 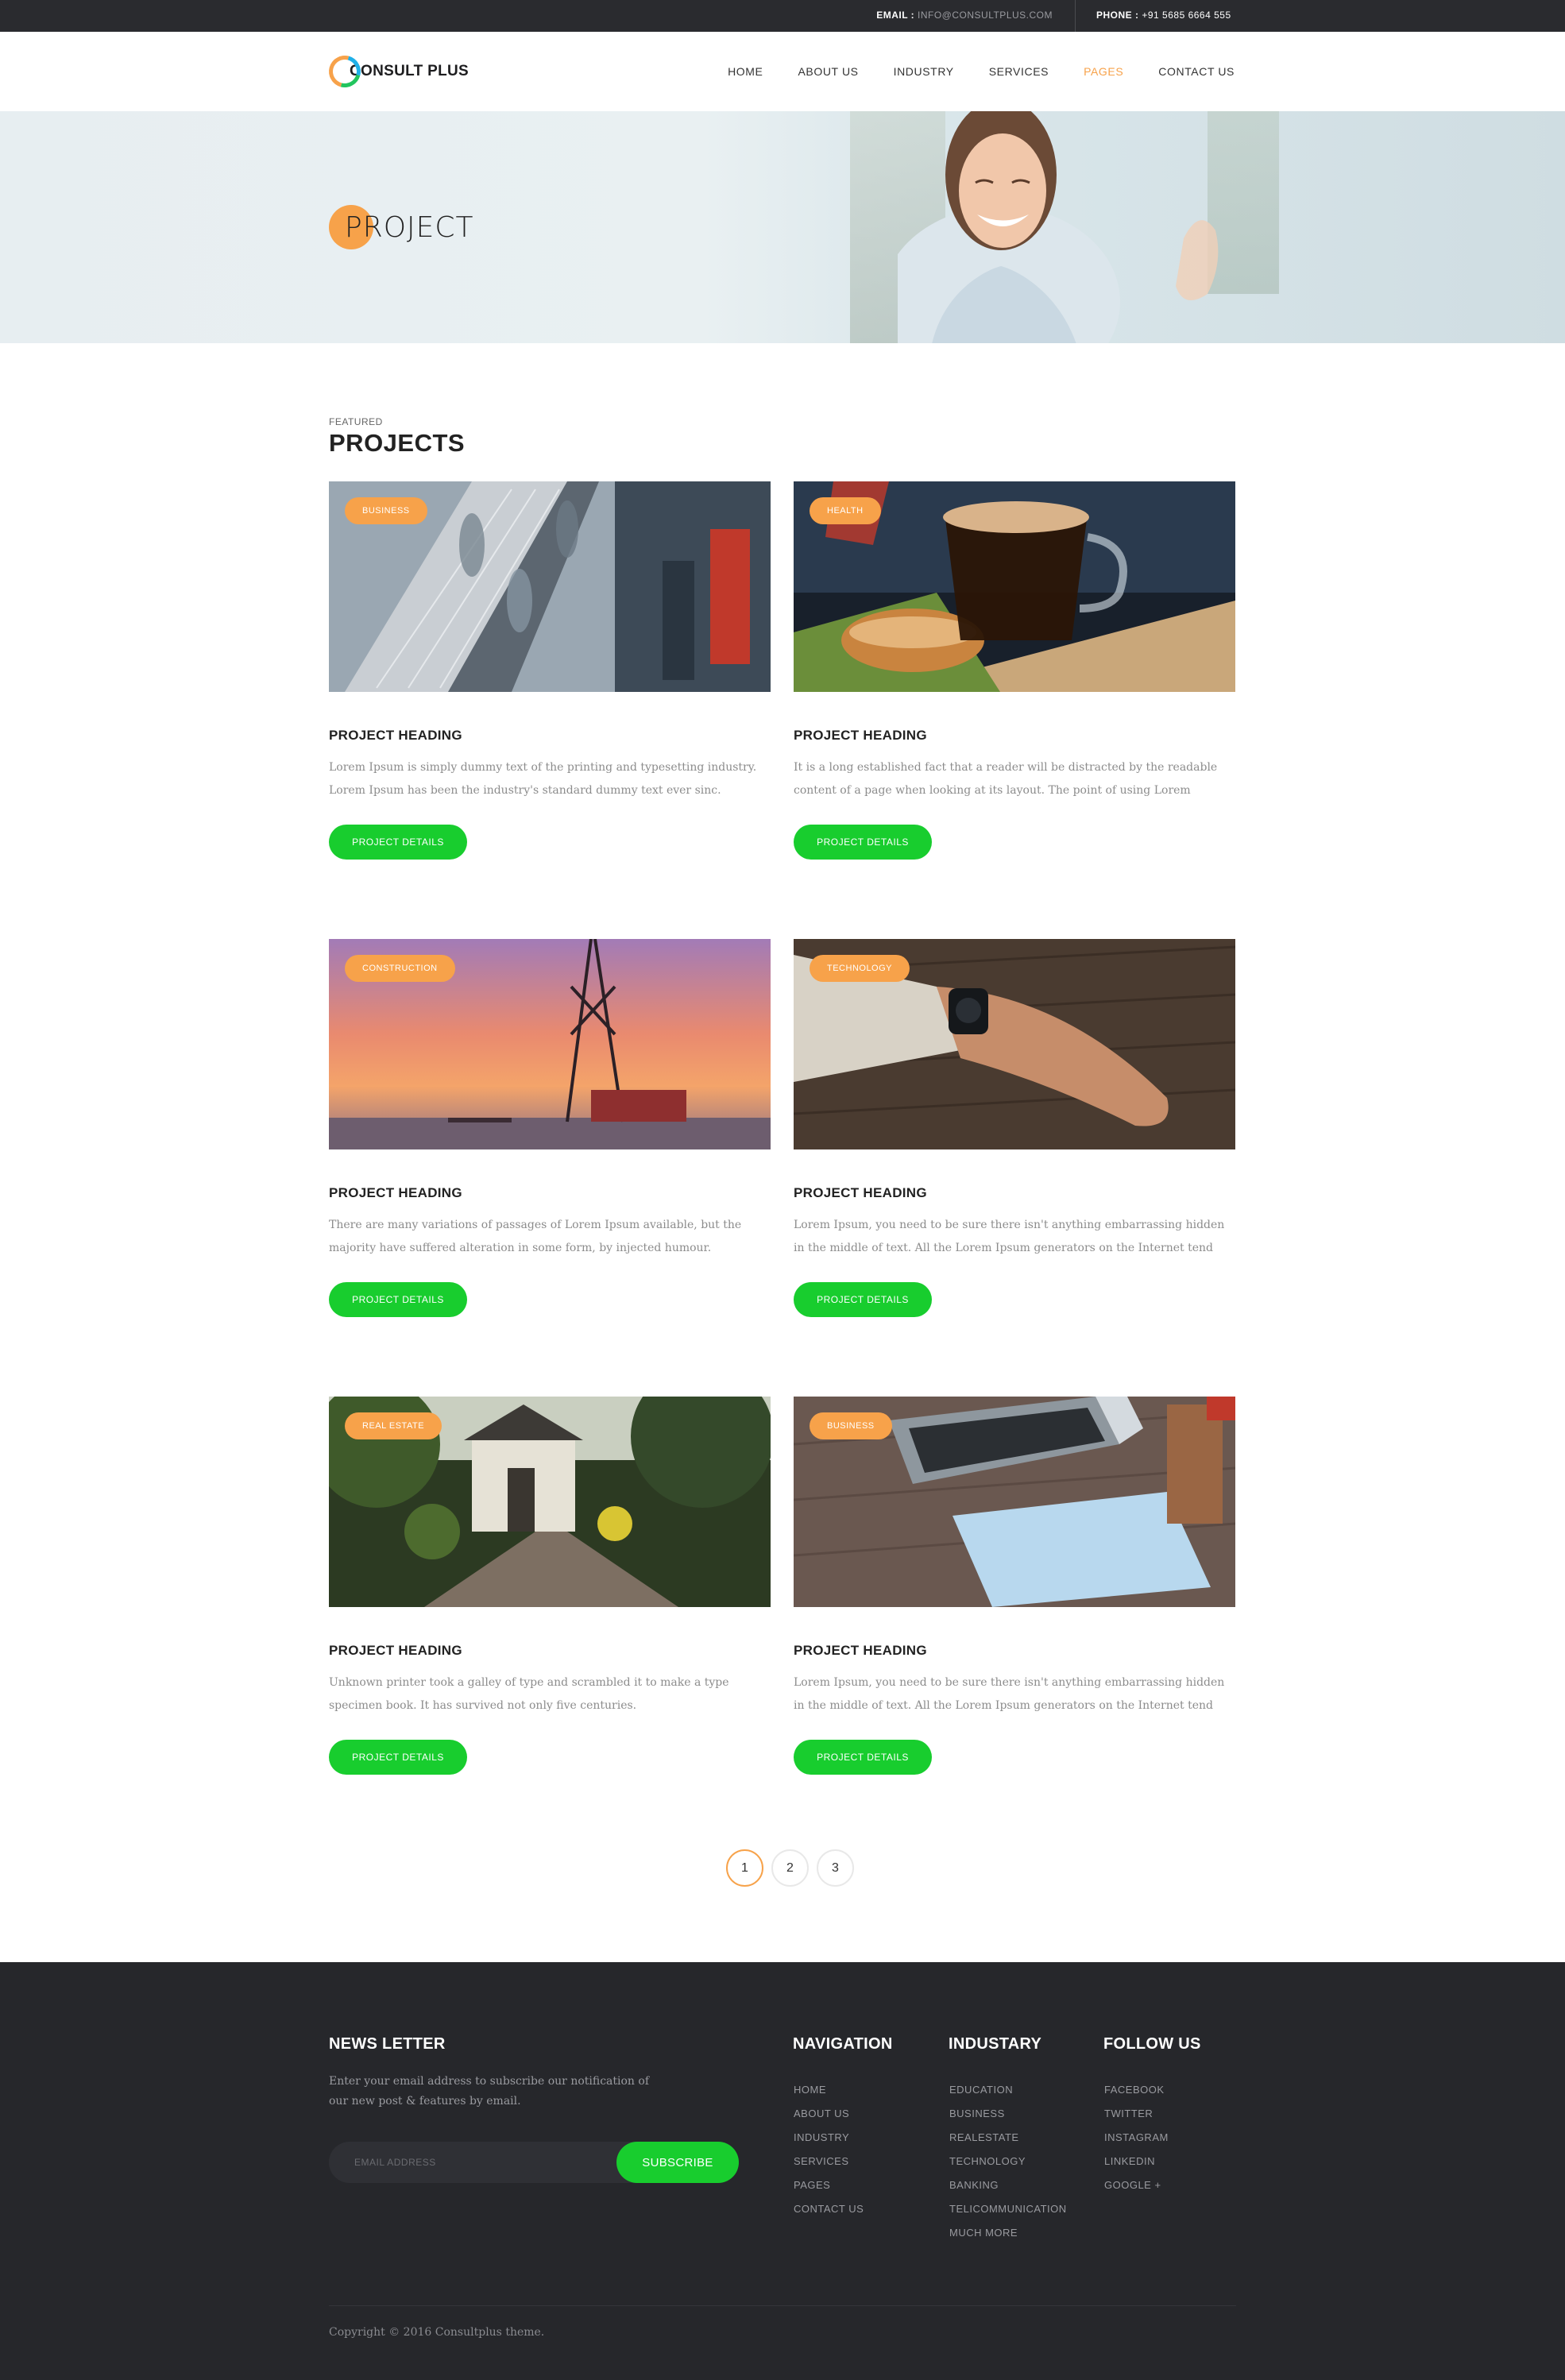 What do you see at coordinates (1008, 2233) in the screenshot?
I see `footer-industry-much-more: MUCH MORE` at bounding box center [1008, 2233].